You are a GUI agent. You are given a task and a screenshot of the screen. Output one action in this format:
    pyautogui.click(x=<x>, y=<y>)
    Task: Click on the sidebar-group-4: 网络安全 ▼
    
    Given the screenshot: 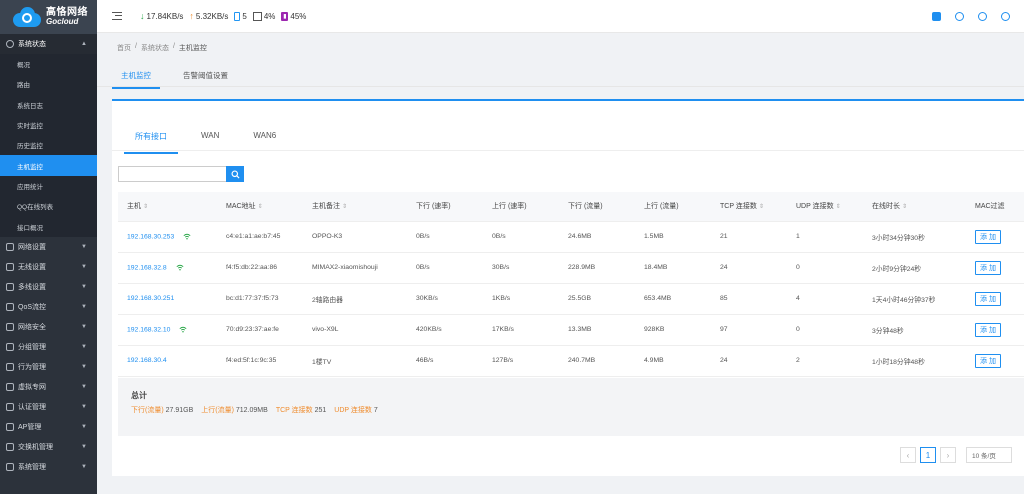 What is the action you would take?
    pyautogui.click(x=48, y=327)
    